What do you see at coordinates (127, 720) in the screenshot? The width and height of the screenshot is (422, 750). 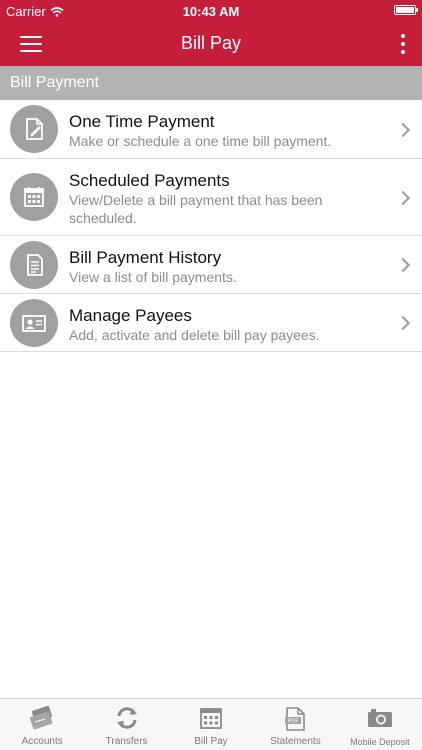 I see `refresh-arrows-icon` at bounding box center [127, 720].